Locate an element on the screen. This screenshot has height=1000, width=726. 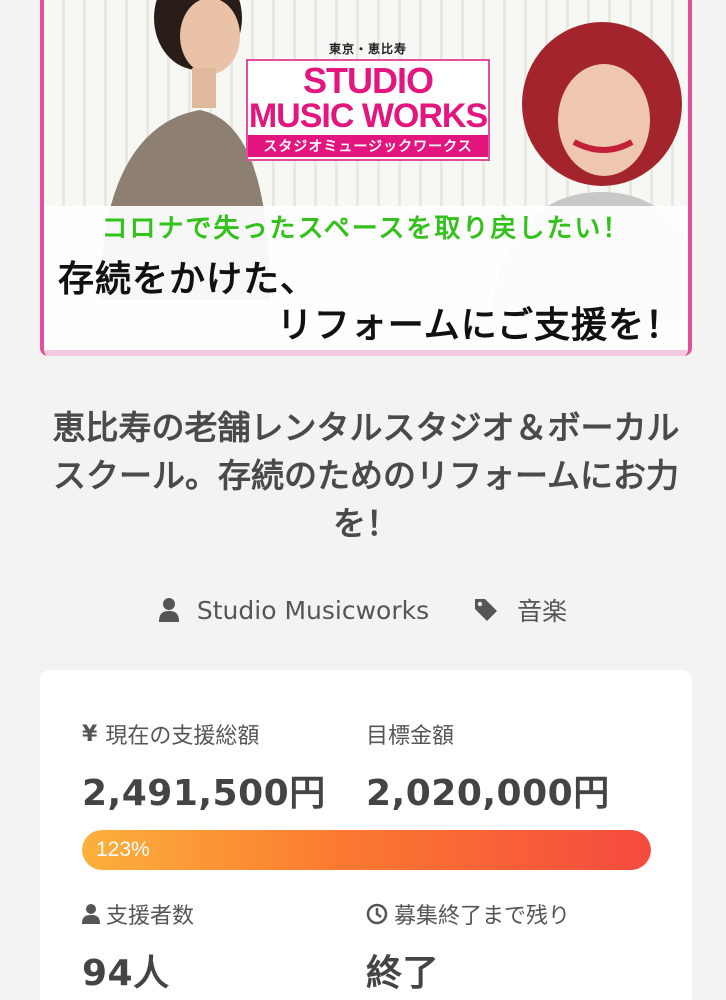
hero-headline-1: 存続をかけた、 is located at coordinates (188, 279).